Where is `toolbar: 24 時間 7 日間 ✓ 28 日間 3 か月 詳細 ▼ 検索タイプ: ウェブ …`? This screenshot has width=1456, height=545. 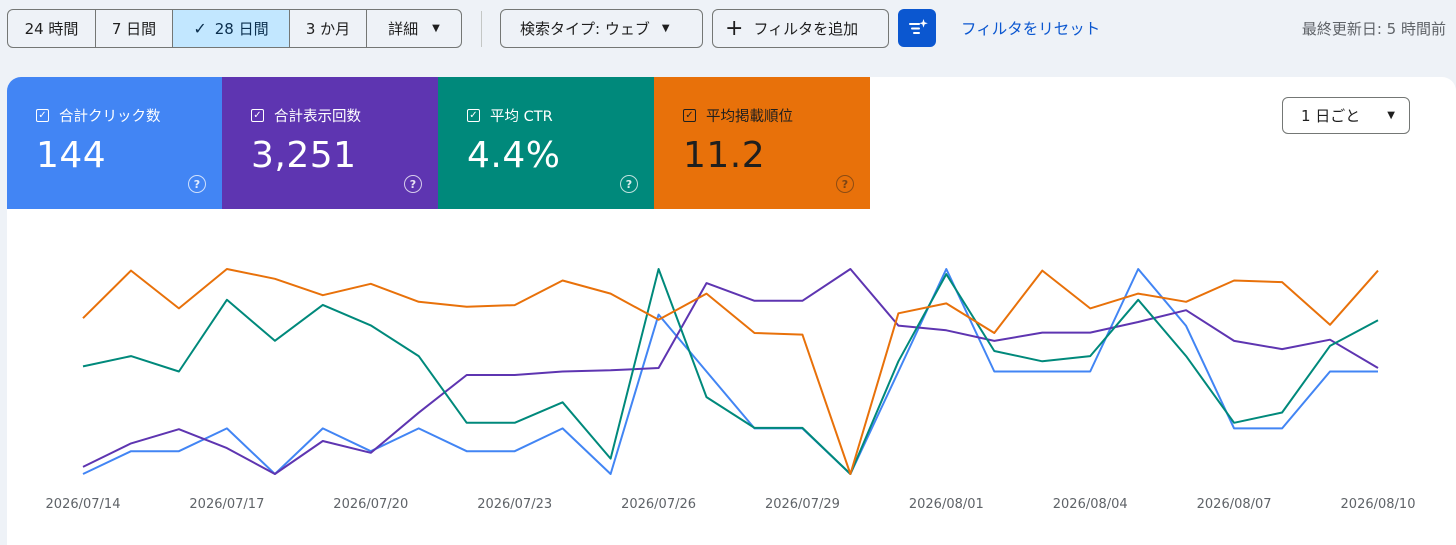 toolbar: 24 時間 7 日間 ✓ 28 日間 3 か月 詳細 ▼ 検索タイプ: ウェブ … is located at coordinates (728, 30).